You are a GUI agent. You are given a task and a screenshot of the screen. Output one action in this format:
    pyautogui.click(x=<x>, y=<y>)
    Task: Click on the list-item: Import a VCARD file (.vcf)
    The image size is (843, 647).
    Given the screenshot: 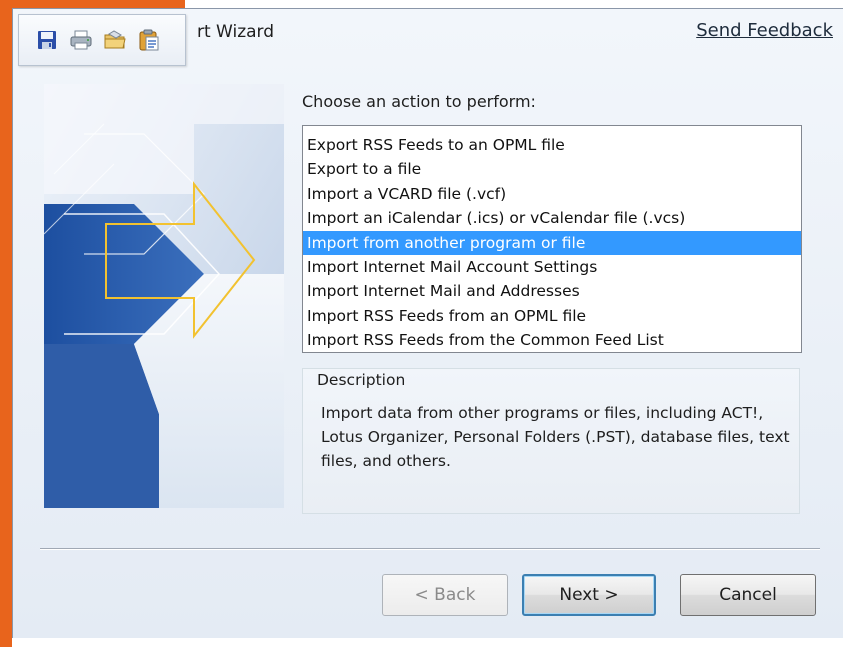 What is the action you would take?
    pyautogui.click(x=552, y=194)
    